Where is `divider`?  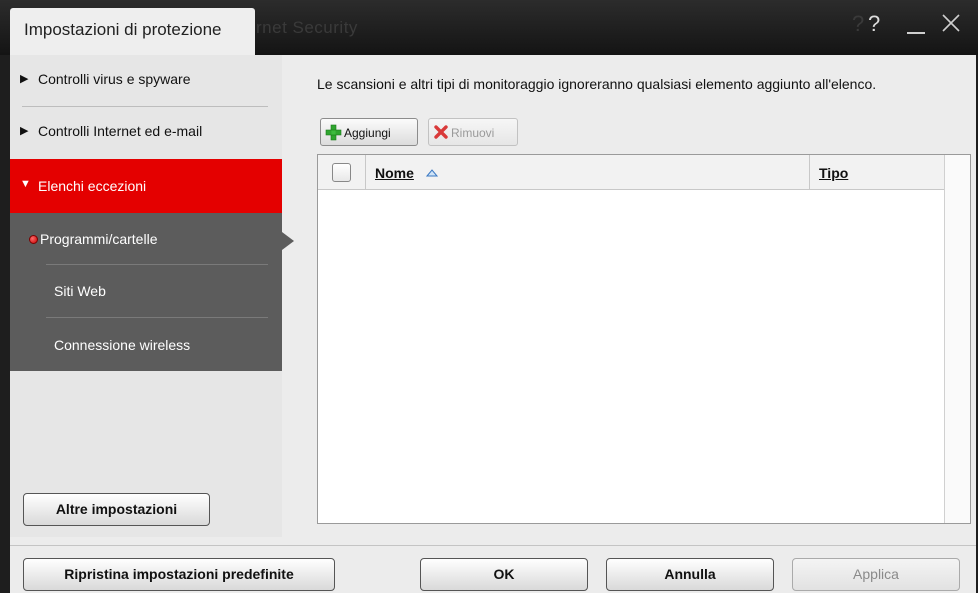 divider is located at coordinates (157, 317).